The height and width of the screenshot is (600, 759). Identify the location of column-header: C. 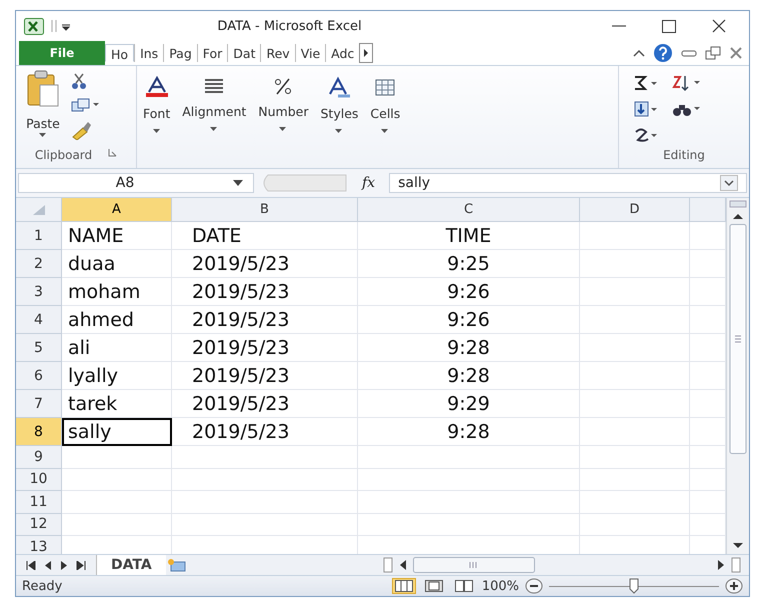
(469, 210).